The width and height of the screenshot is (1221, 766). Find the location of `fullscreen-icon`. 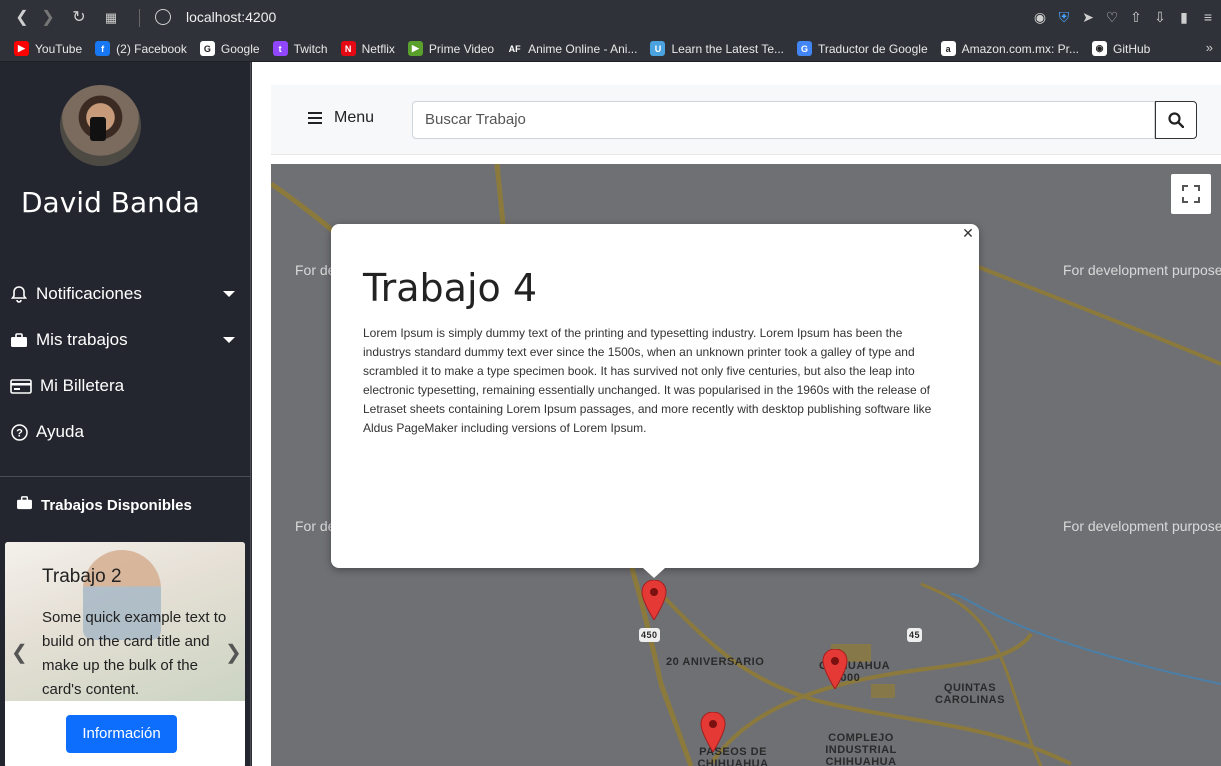

fullscreen-icon is located at coordinates (1191, 194).